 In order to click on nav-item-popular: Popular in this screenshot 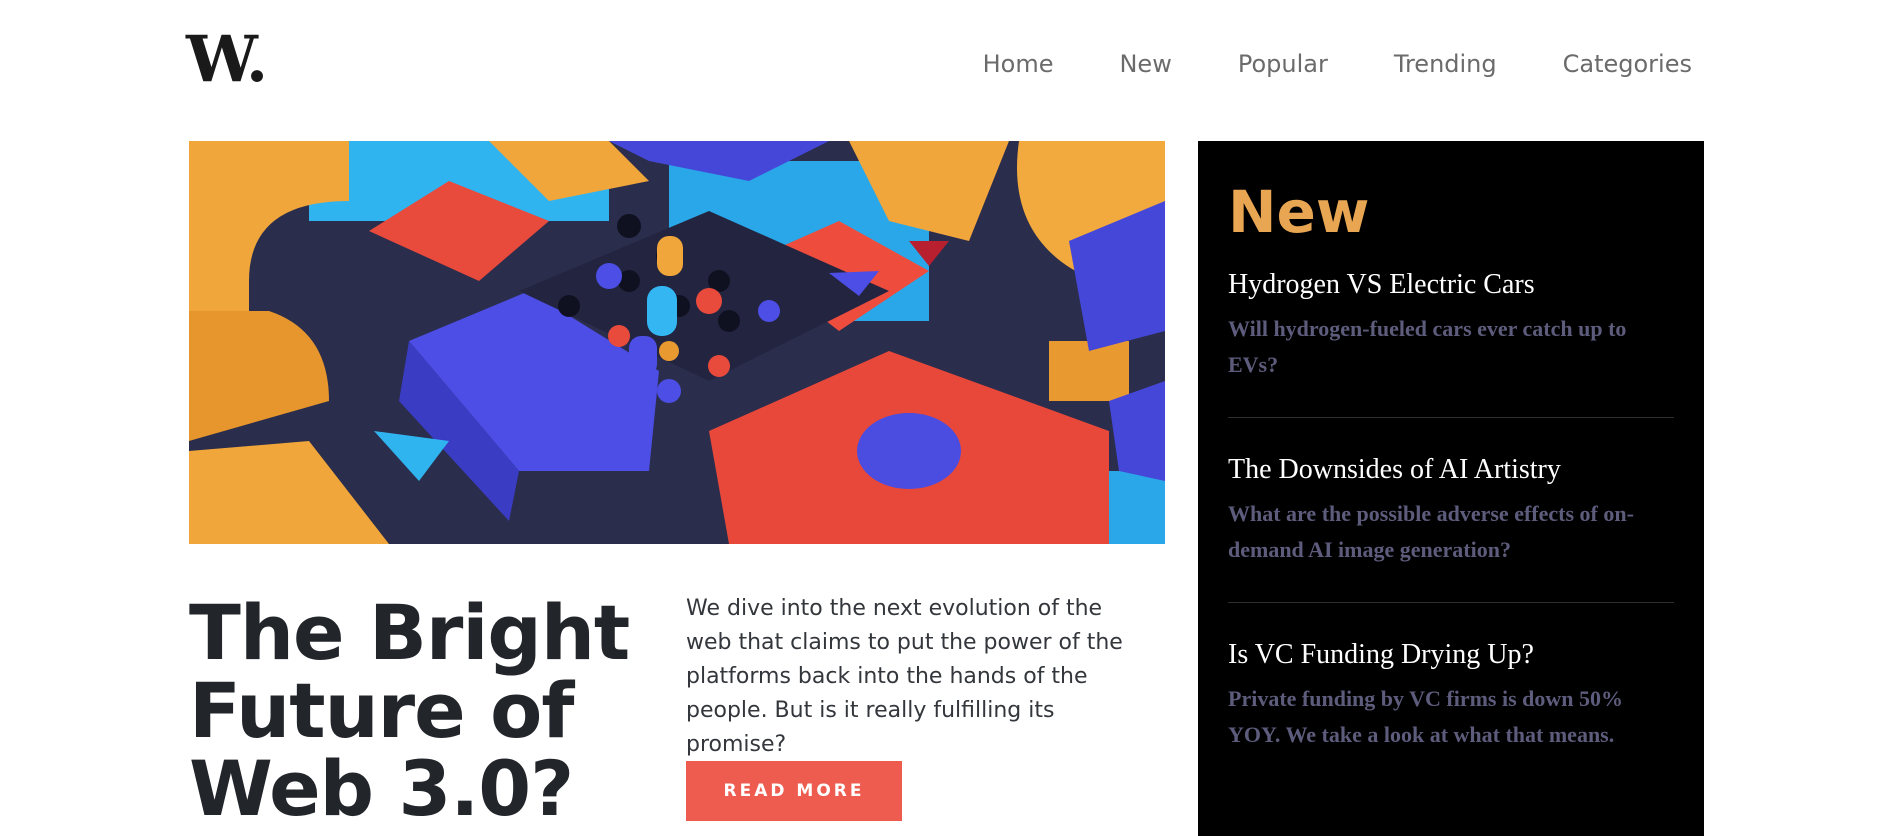, I will do `click(1283, 64)`.